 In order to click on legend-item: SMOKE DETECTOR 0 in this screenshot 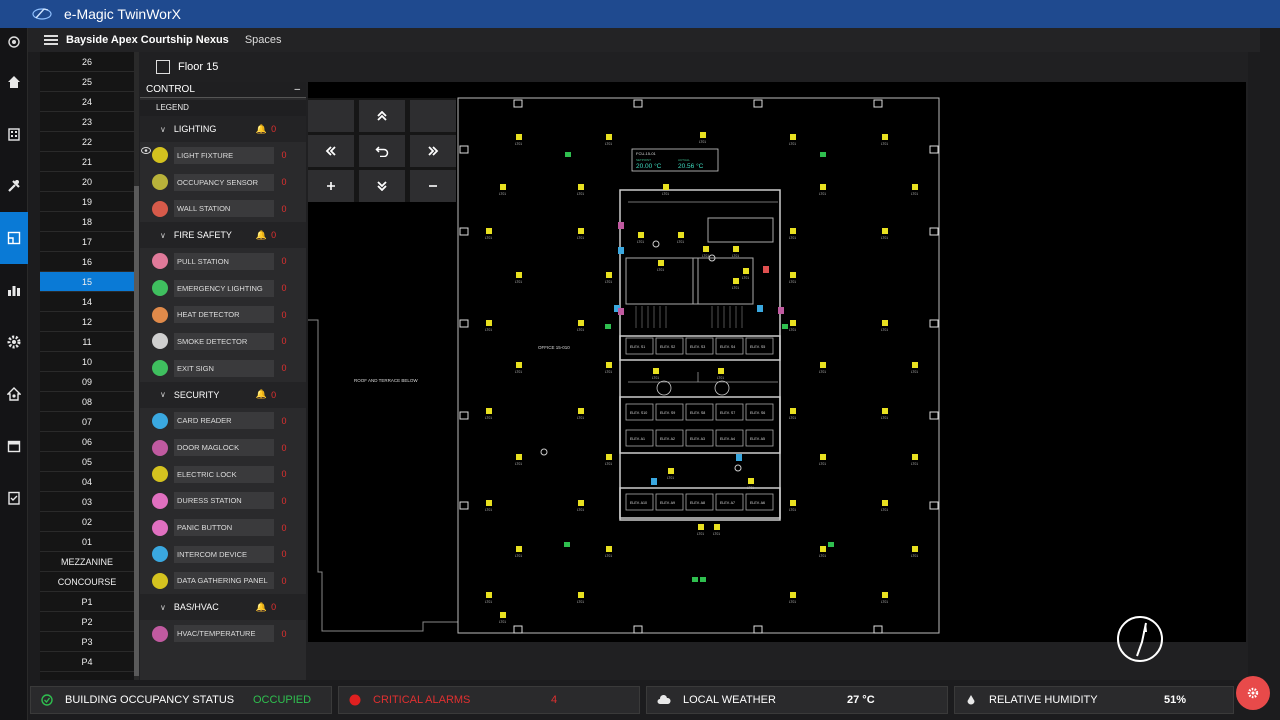, I will do `click(223, 341)`.